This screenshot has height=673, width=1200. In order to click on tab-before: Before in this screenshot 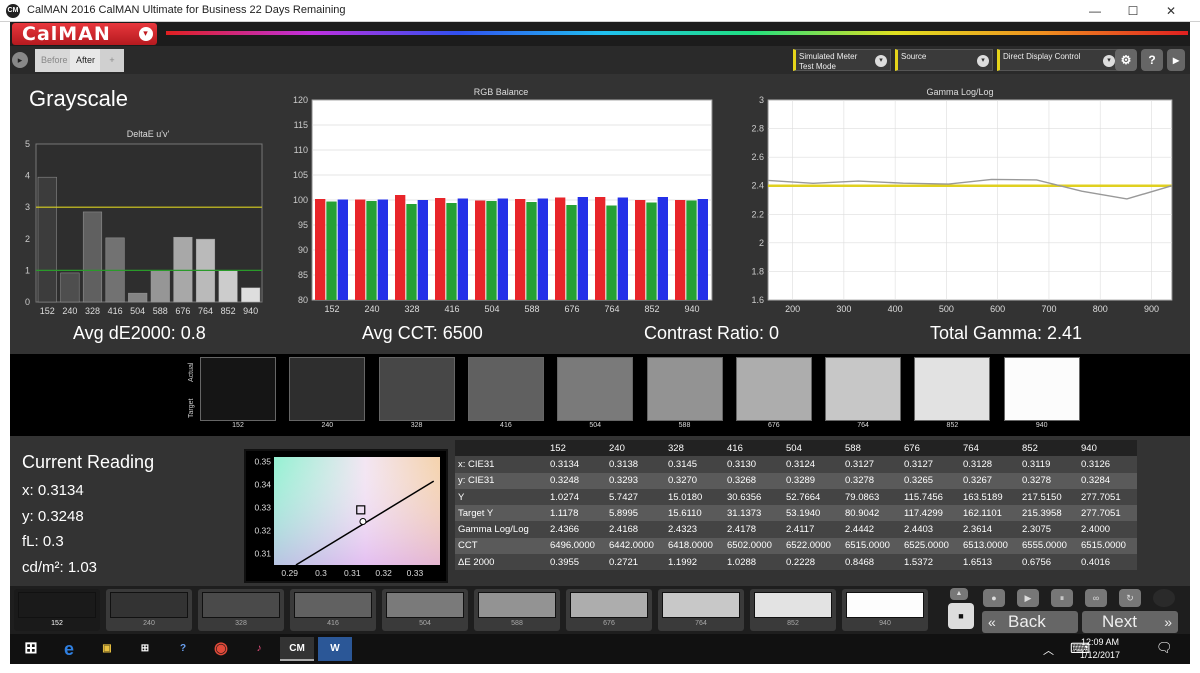, I will do `click(54, 60)`.